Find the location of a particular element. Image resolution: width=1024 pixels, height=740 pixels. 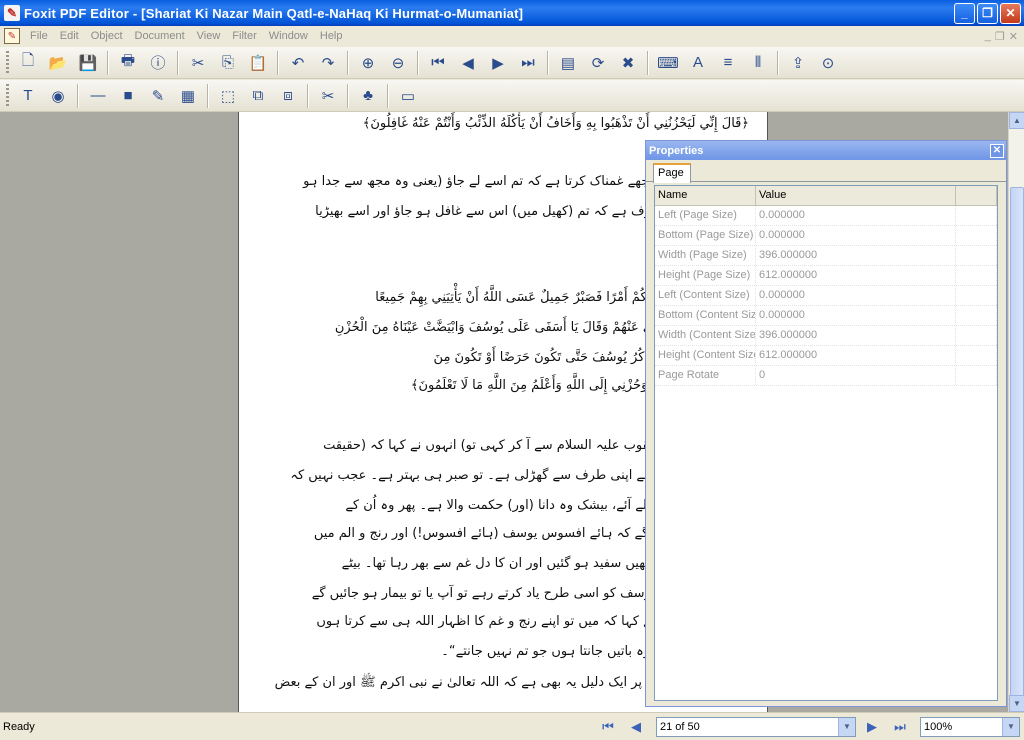

copy-icon: ⎘ is located at coordinates (228, 63).